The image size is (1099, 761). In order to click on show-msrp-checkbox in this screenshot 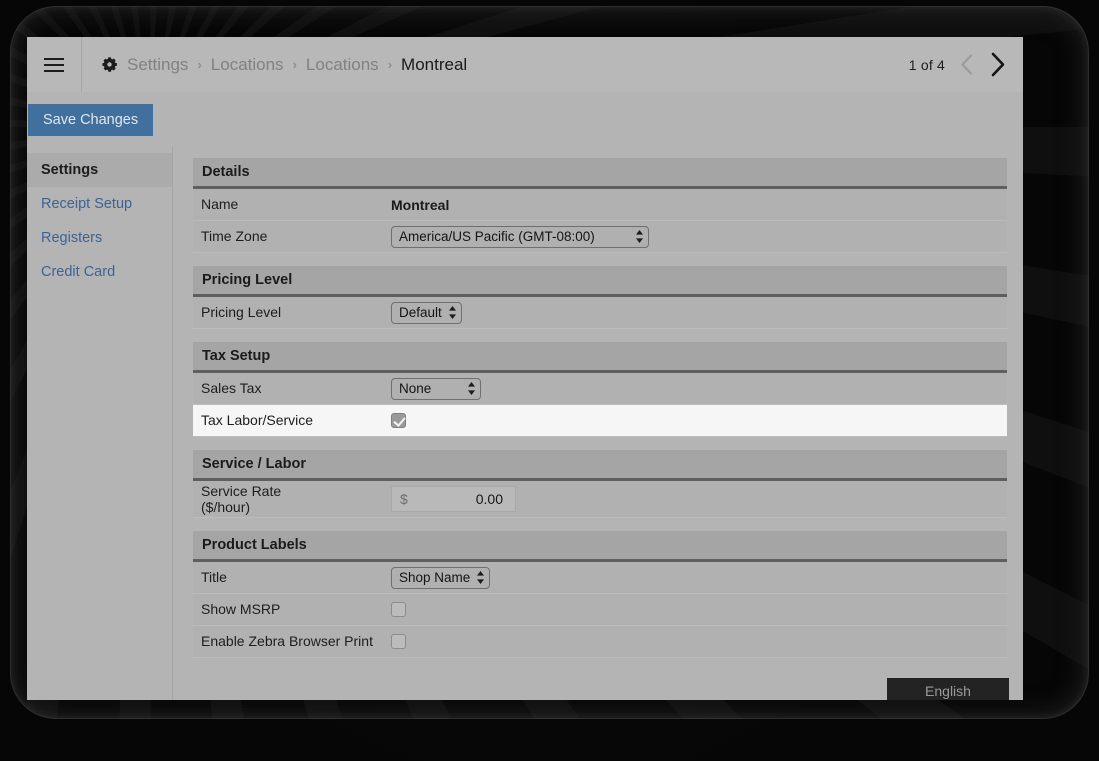, I will do `click(398, 609)`.